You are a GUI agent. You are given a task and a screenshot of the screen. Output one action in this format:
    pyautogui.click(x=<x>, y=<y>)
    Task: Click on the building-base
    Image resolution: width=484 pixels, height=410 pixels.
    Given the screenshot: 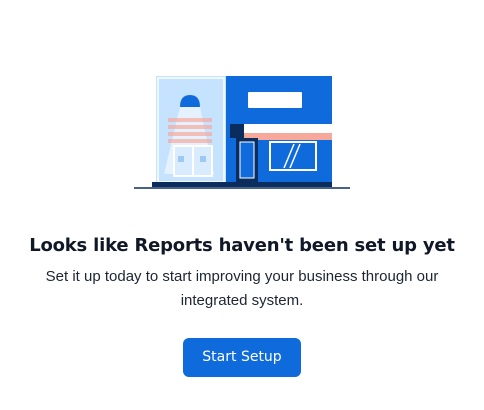 What is the action you would take?
    pyautogui.click(x=242, y=184)
    